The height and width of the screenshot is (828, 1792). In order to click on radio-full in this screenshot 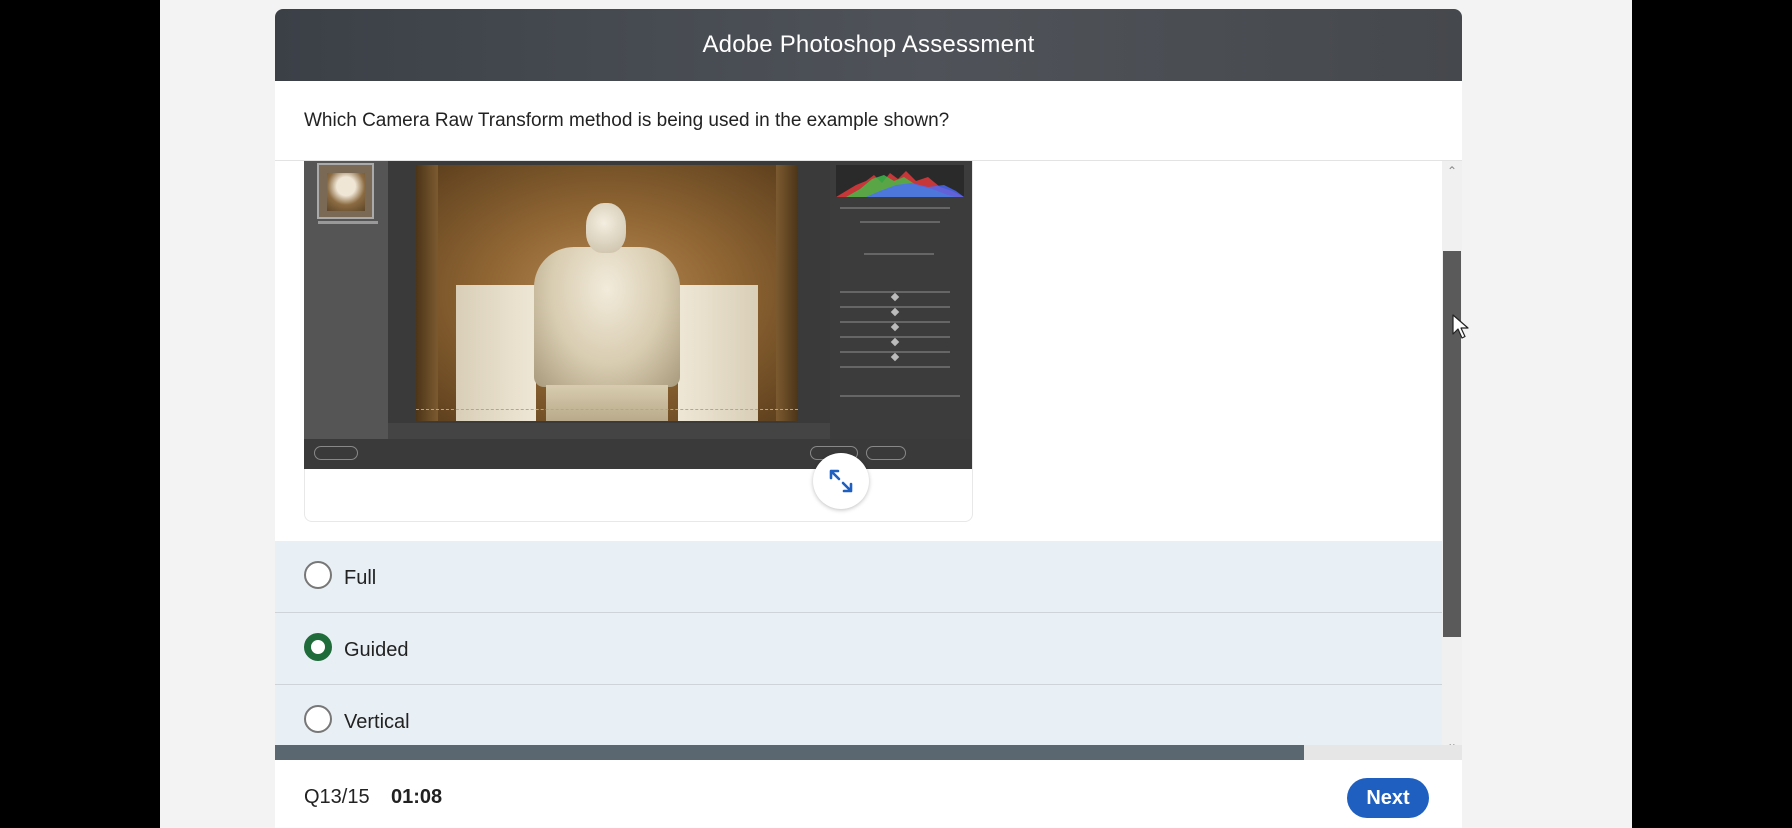, I will do `click(318, 575)`.